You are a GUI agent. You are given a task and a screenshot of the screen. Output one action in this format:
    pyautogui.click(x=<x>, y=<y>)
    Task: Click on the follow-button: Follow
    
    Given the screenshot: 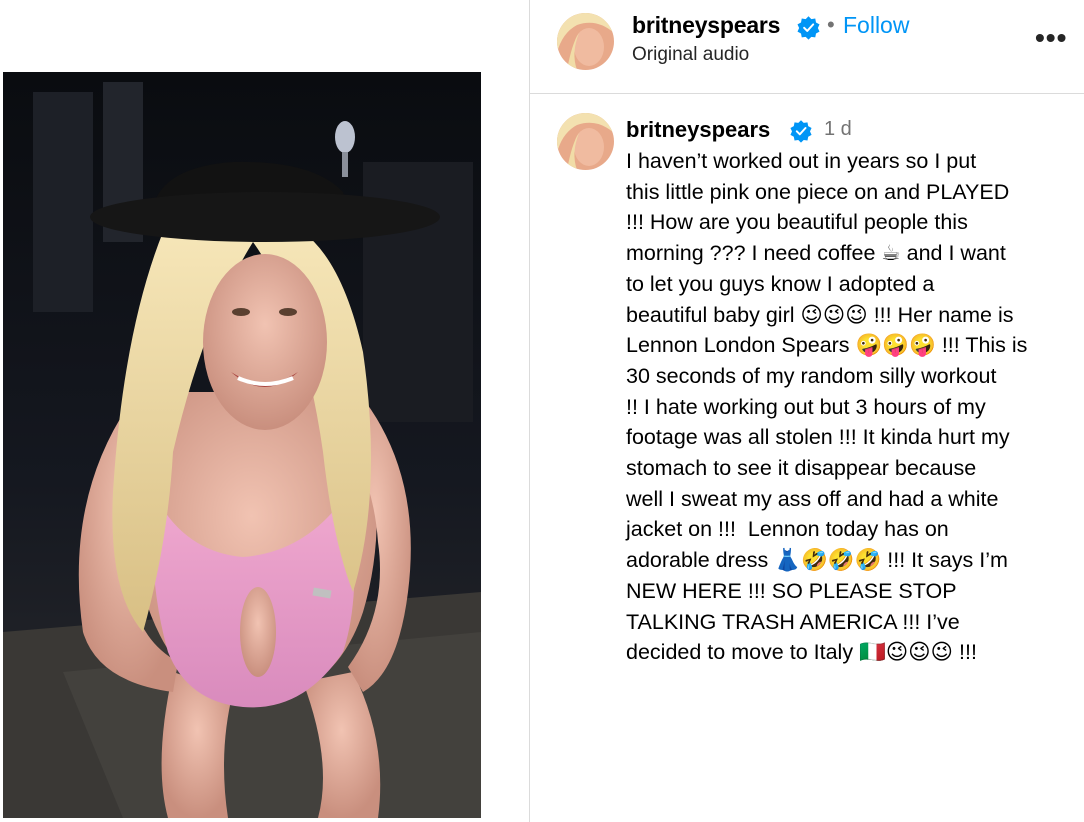 What is the action you would take?
    pyautogui.click(x=876, y=25)
    